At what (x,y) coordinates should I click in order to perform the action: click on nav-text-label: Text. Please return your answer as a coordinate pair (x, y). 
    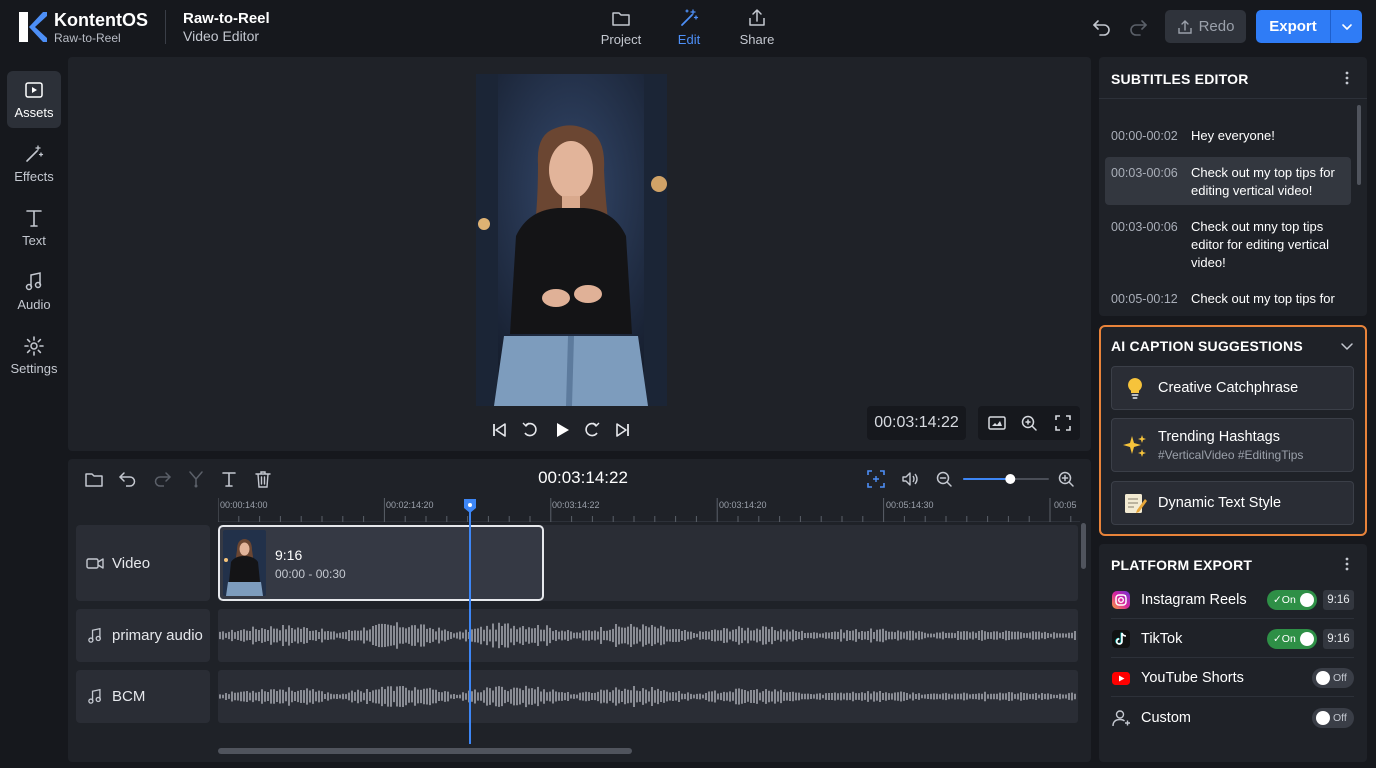
    Looking at the image, I should click on (34, 240).